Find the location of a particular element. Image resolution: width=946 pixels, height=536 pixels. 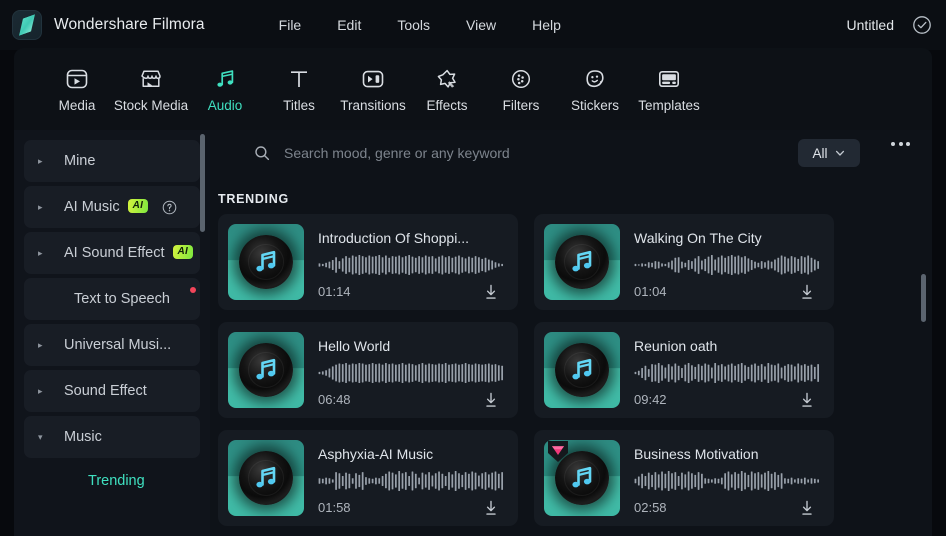

search-icon is located at coordinates (262, 153).